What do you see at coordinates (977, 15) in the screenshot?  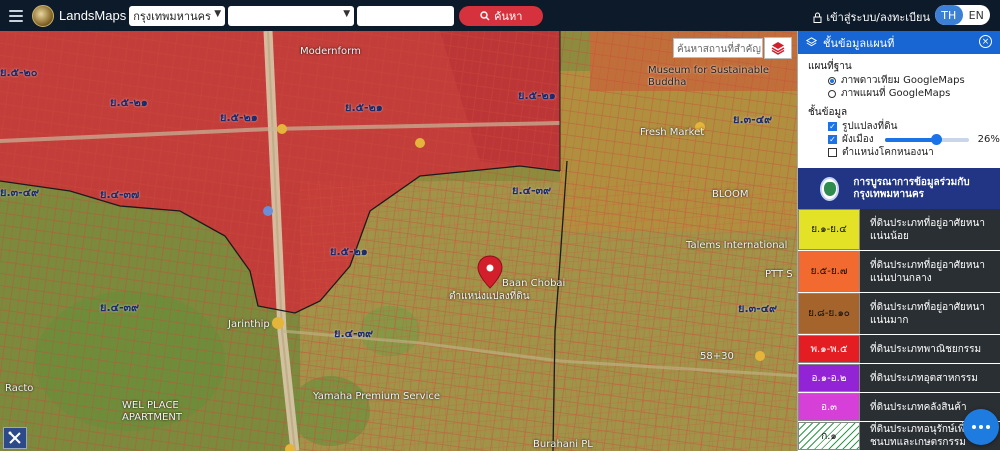 I see `lang-en-option: EN` at bounding box center [977, 15].